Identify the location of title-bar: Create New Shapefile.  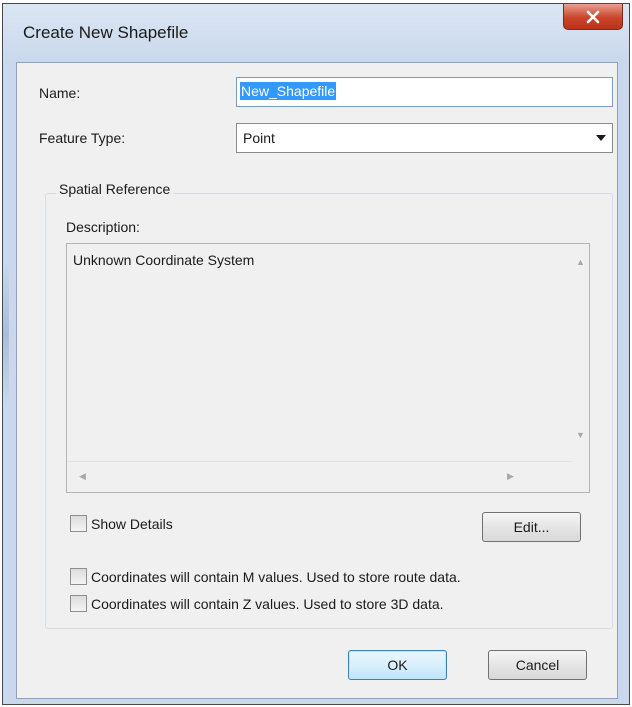
(316, 33).